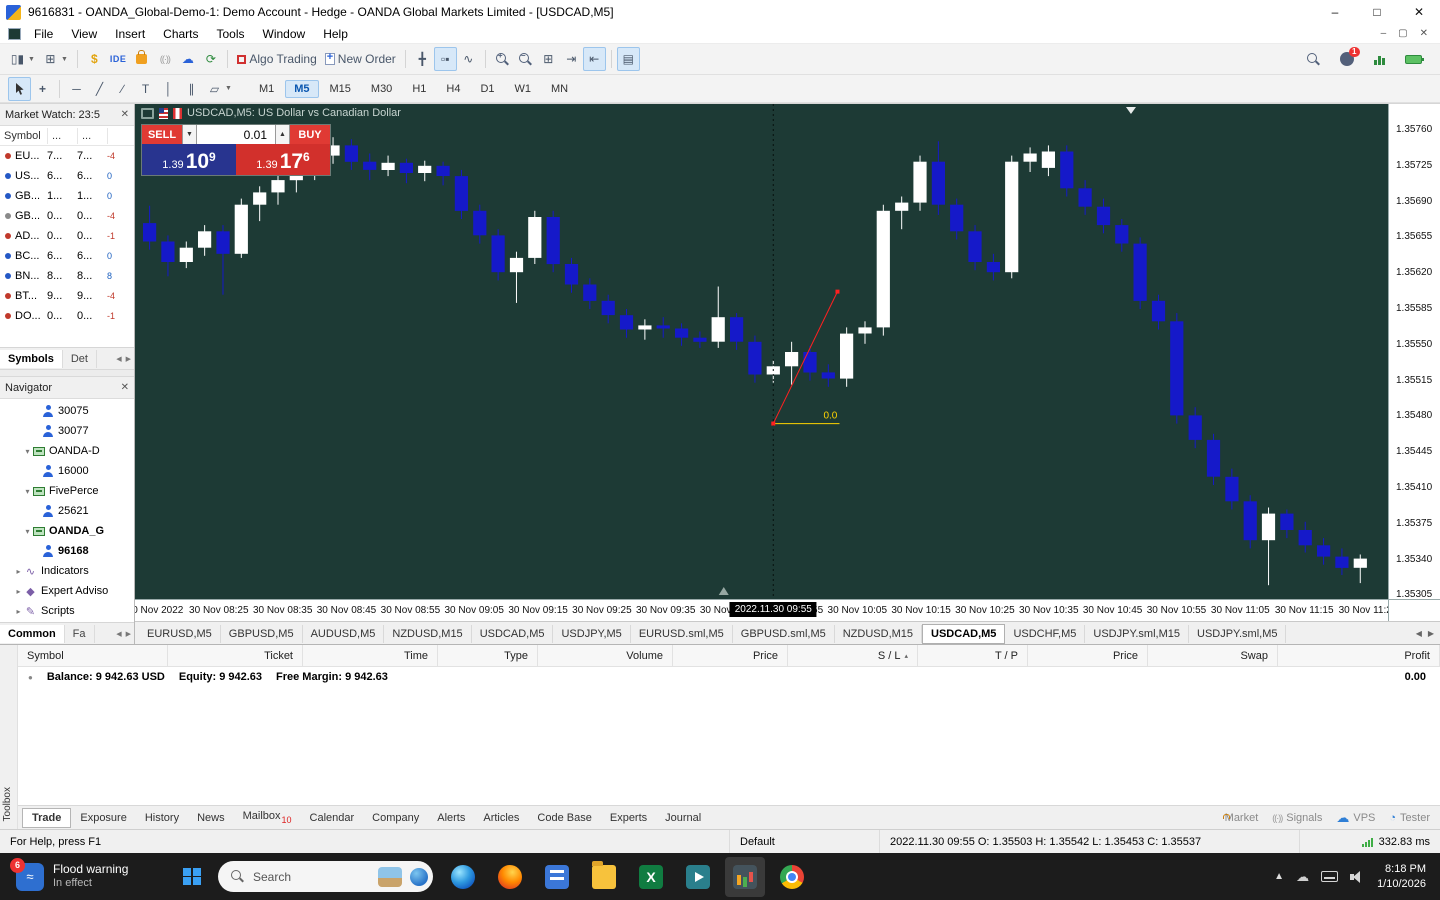 The height and width of the screenshot is (900, 1440). I want to click on timeframe-D1: D1, so click(487, 89).